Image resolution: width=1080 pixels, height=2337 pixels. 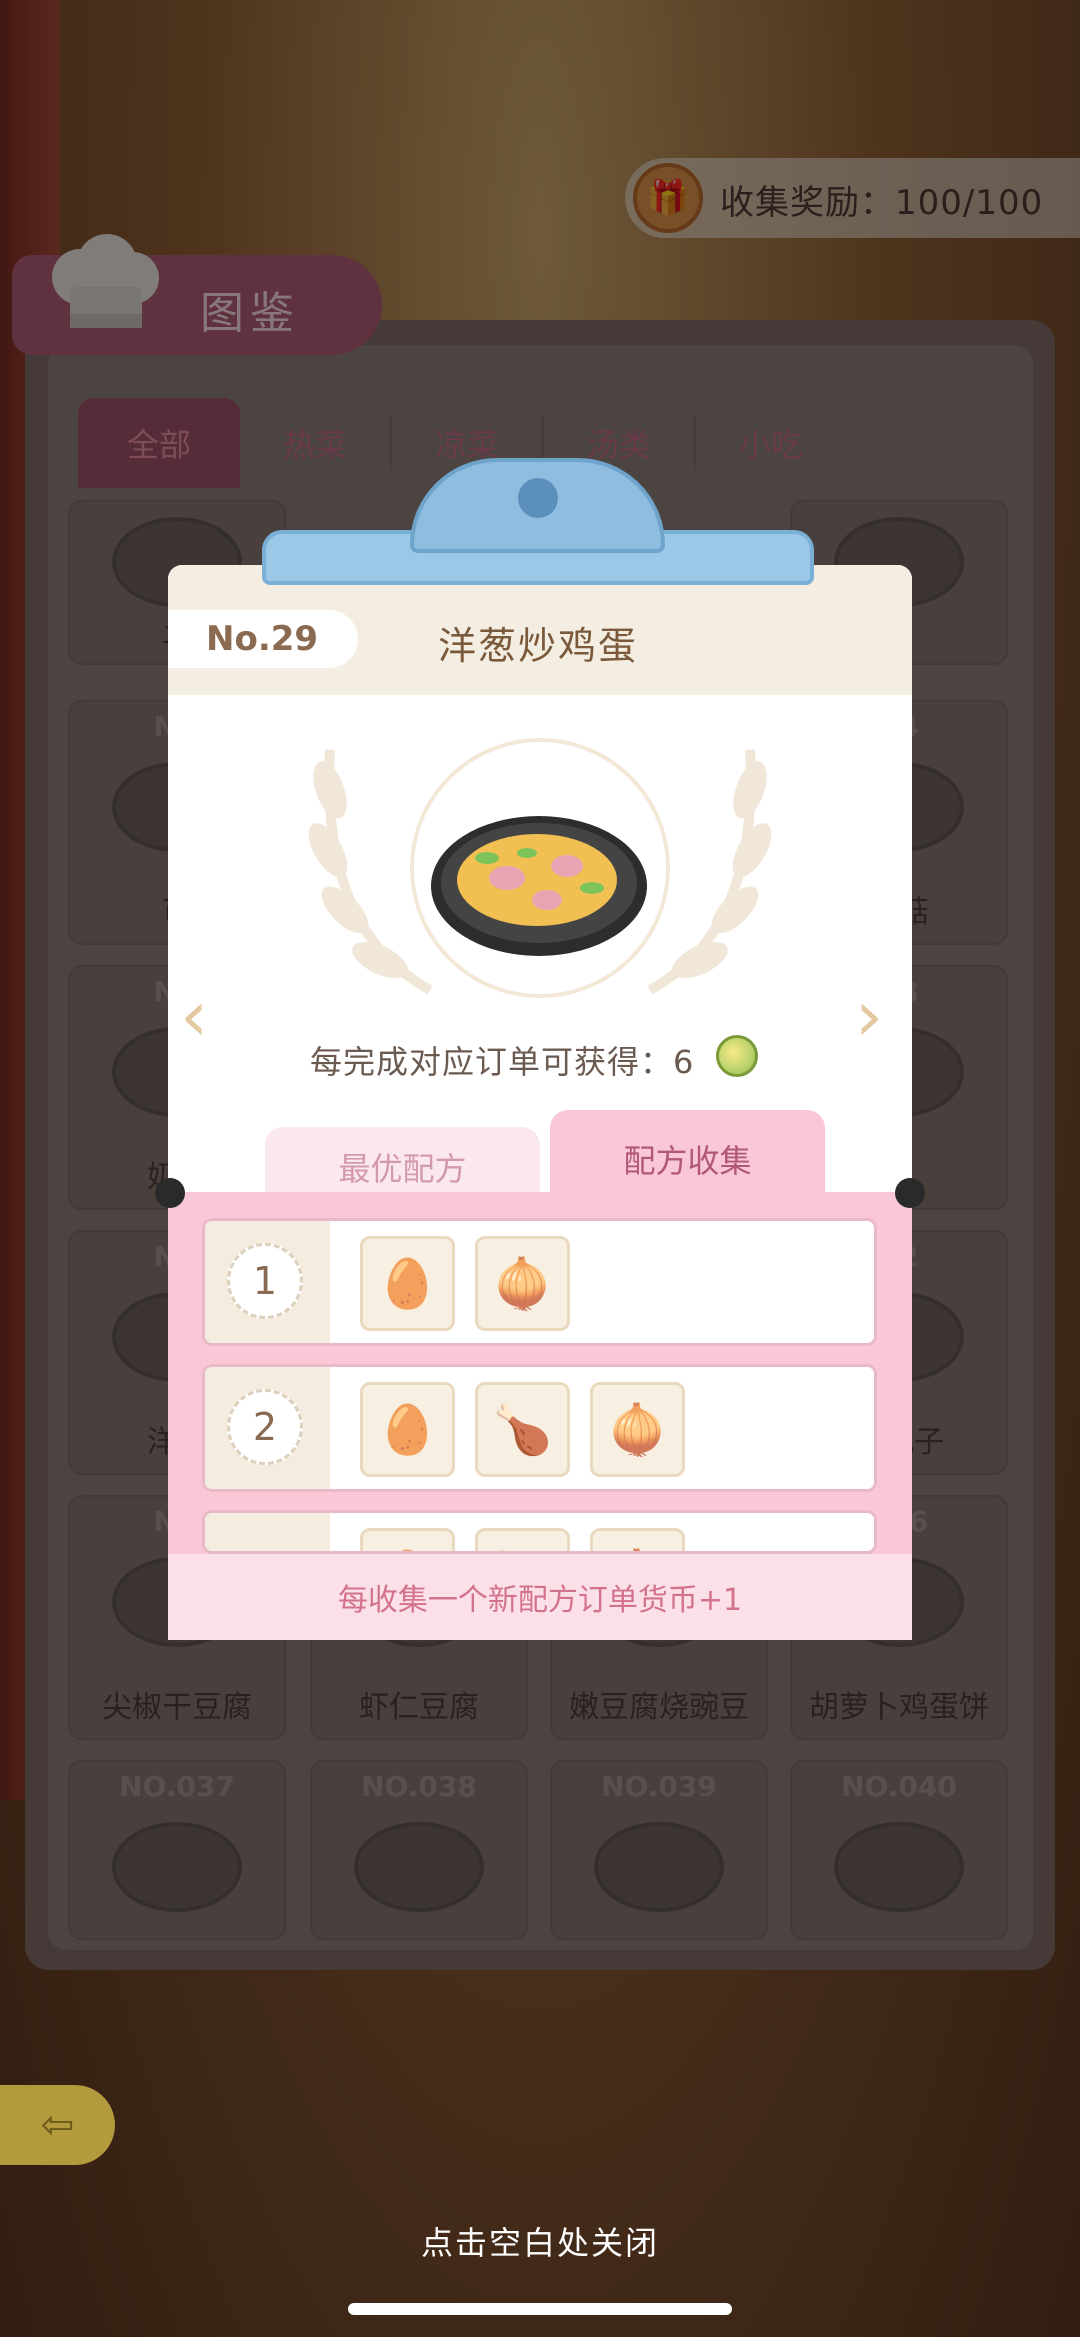 I want to click on recipe-index: 1, so click(x=265, y=1281).